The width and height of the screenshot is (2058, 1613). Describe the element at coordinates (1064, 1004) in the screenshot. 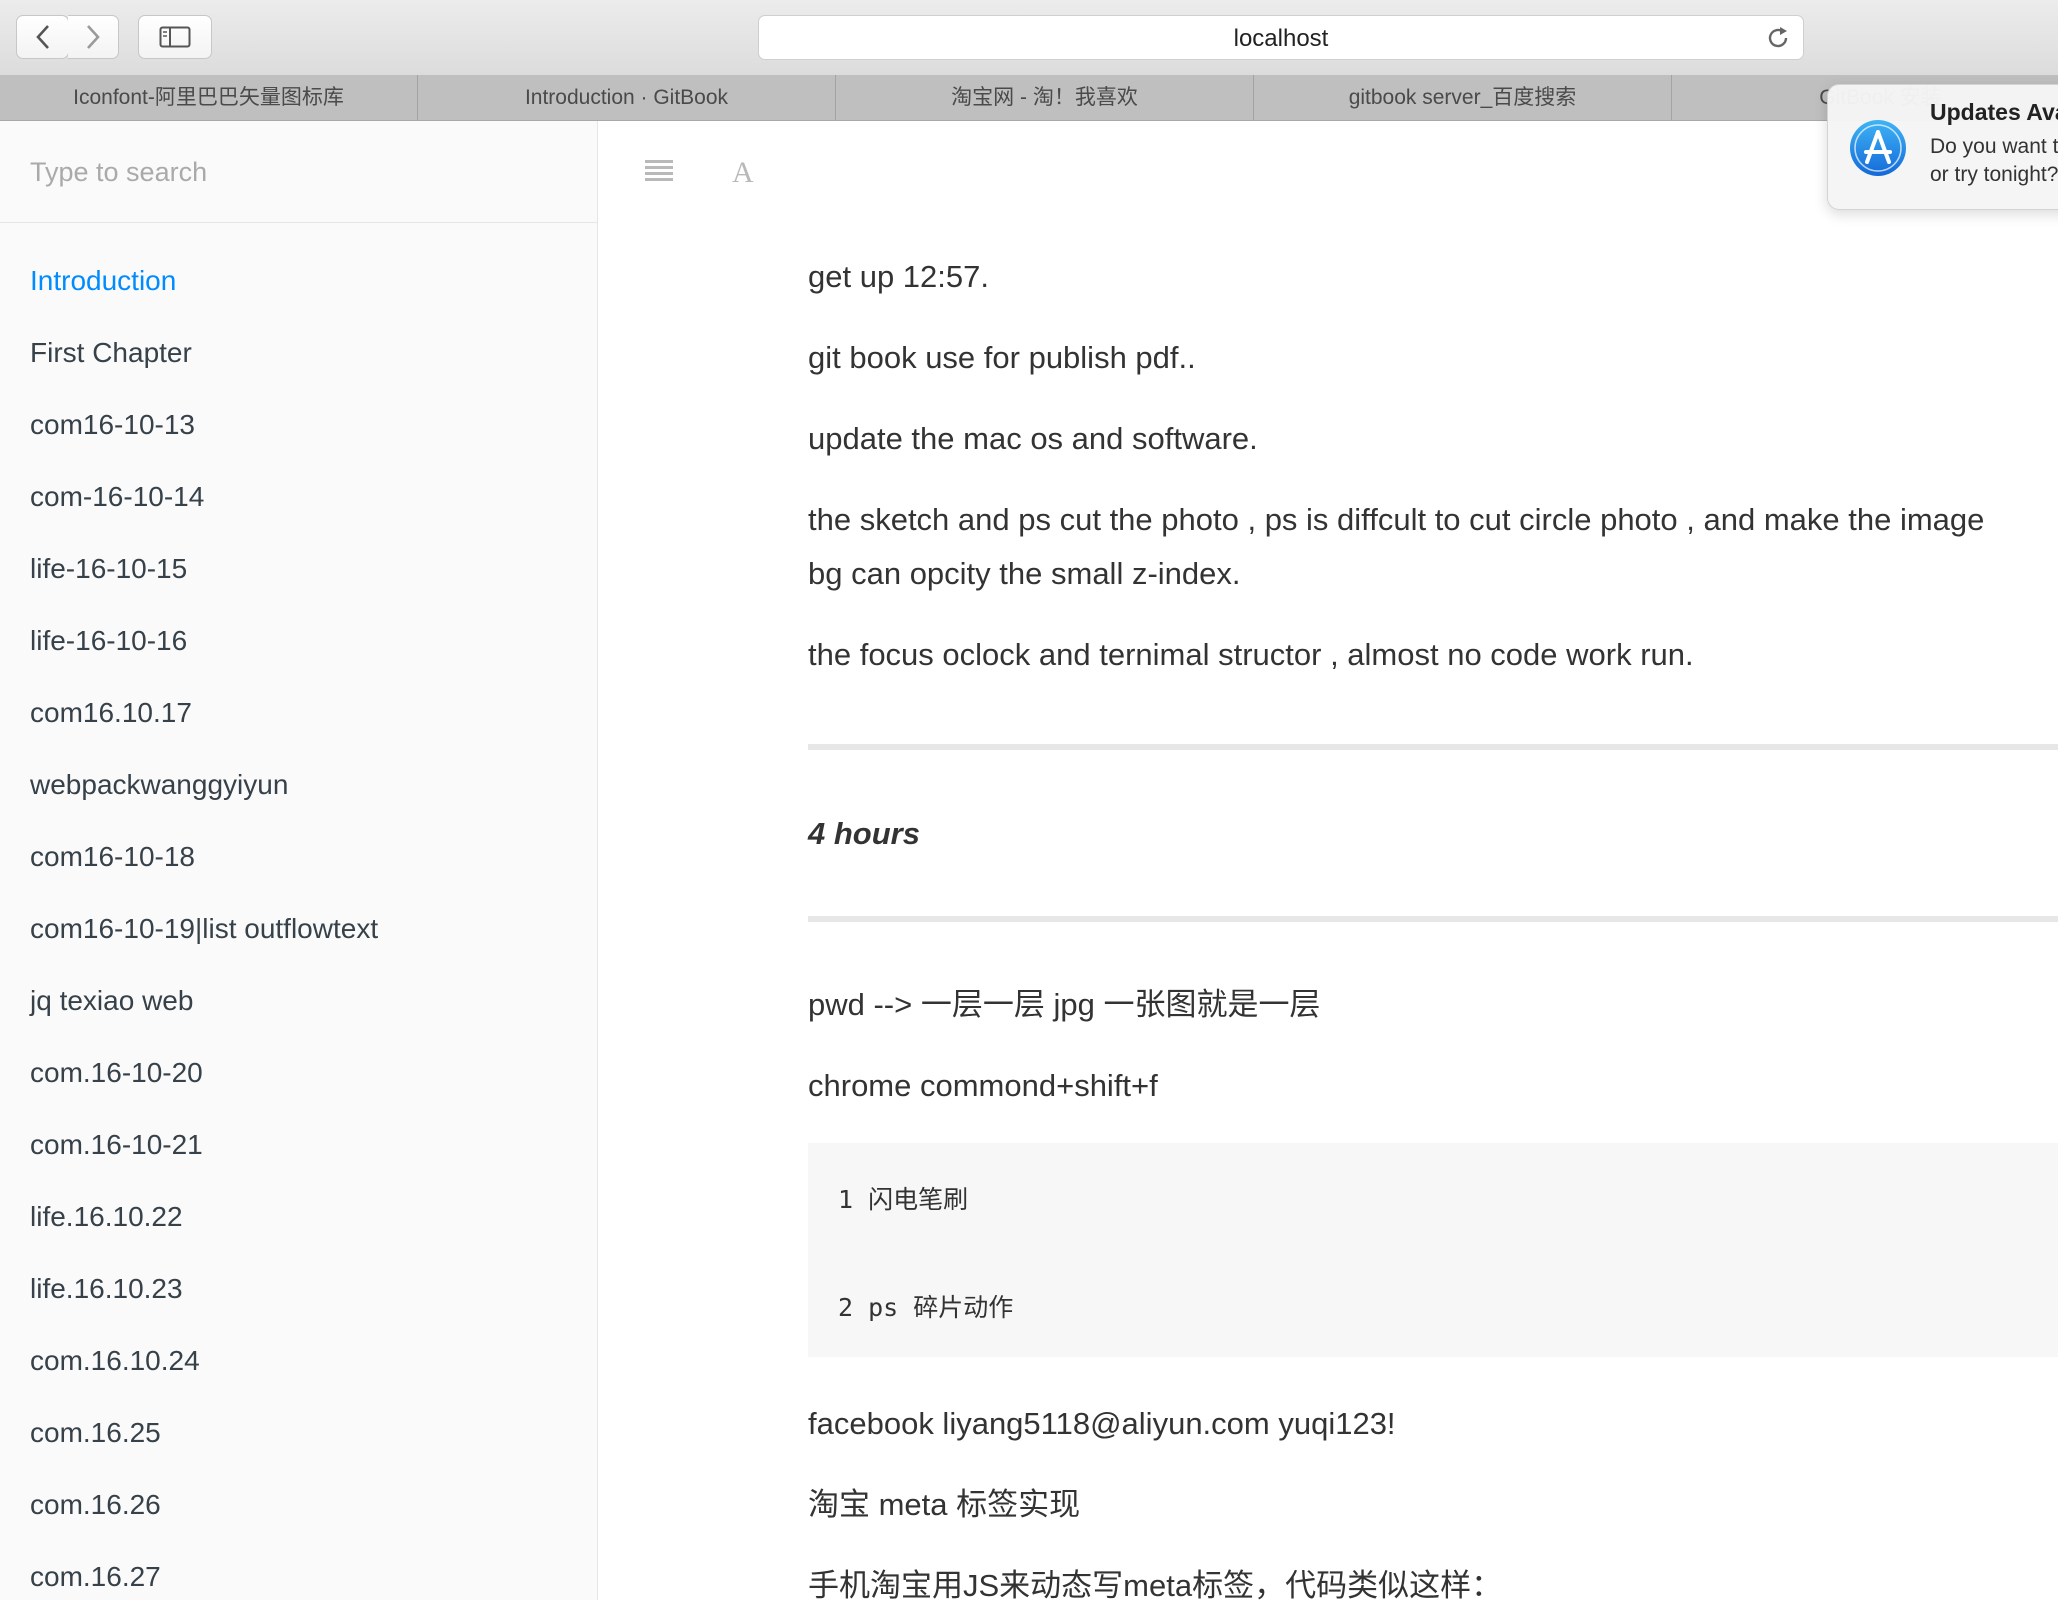

I see `paragraph: pwd --> 一层一层 jpg 一张图就是一层` at that location.